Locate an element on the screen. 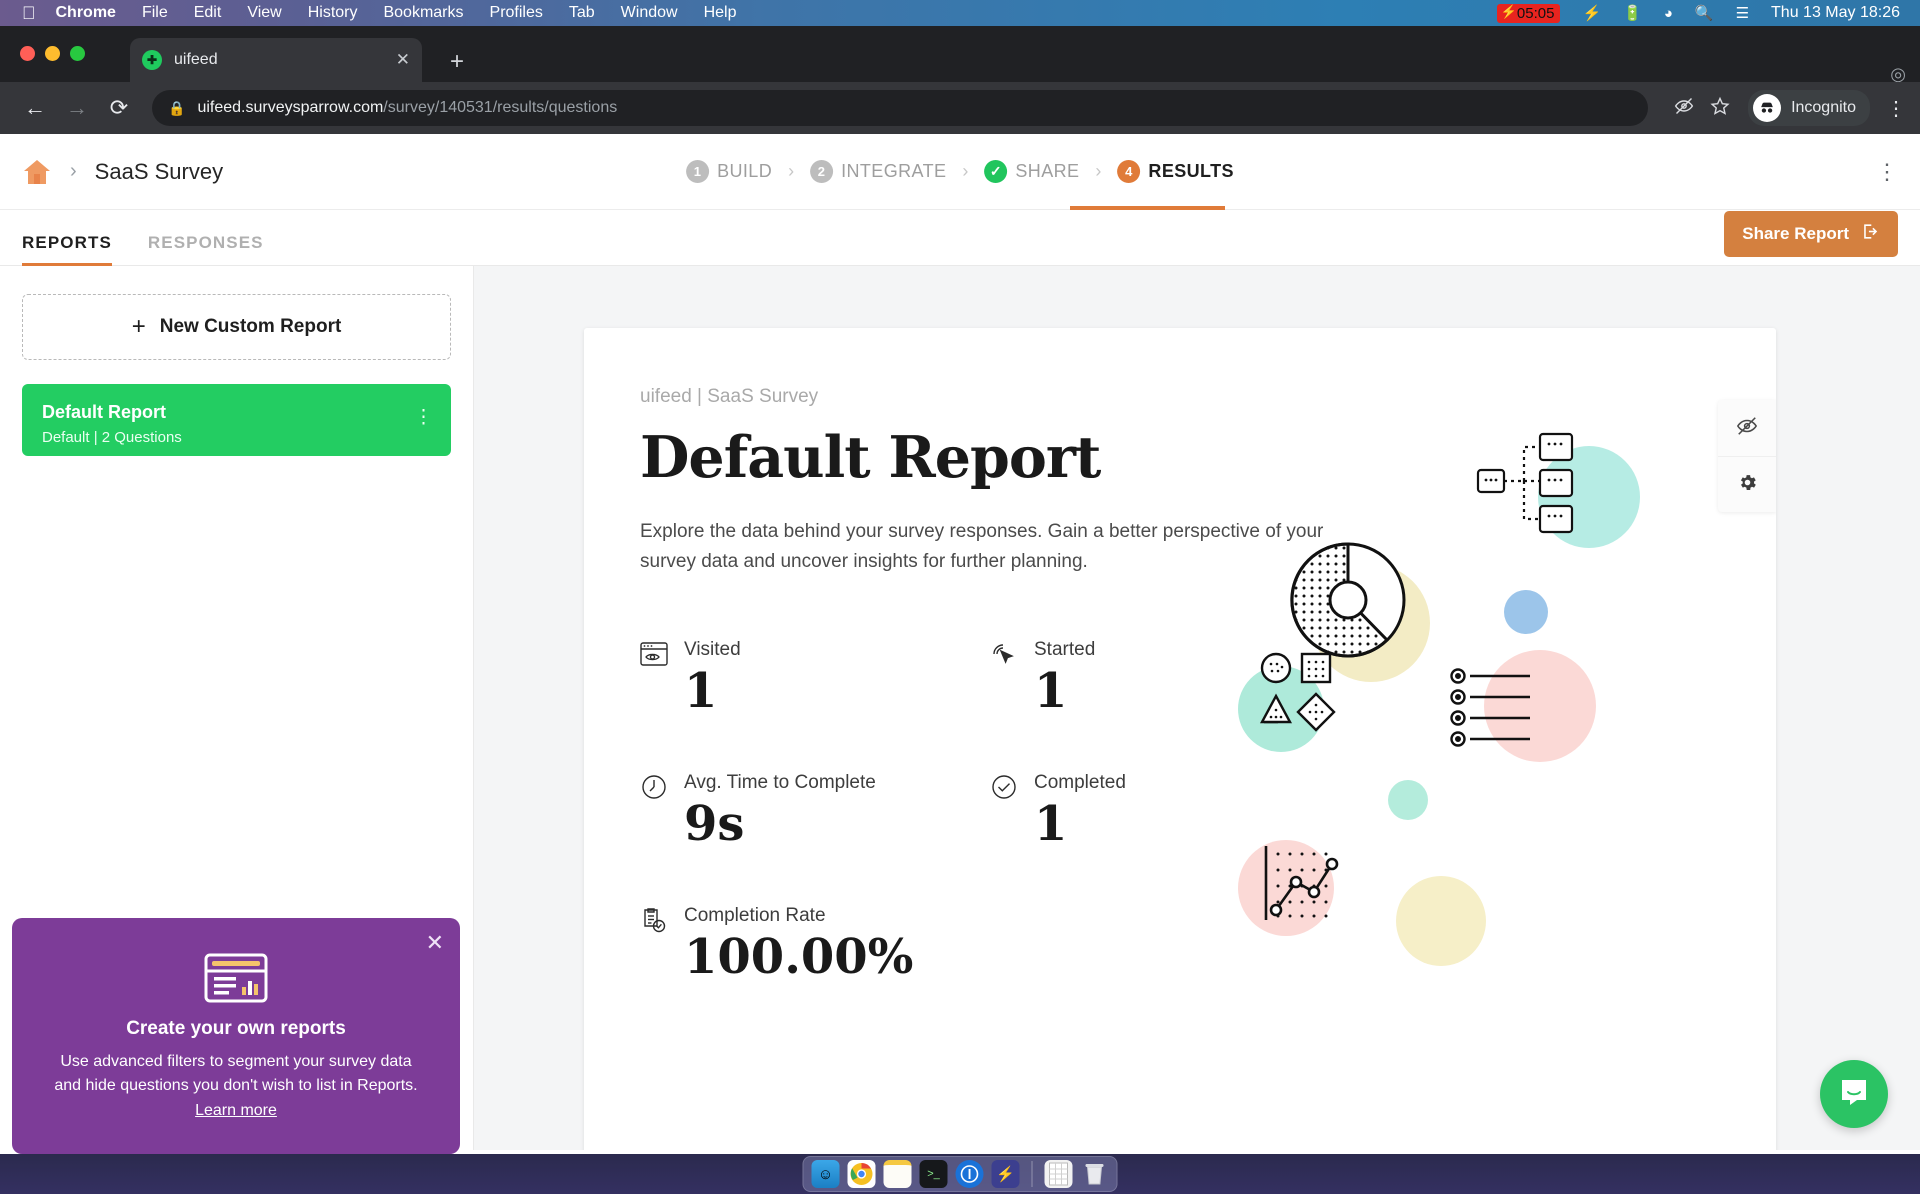 Image resolution: width=1920 pixels, height=1194 pixels. battery-charging-icon: 🔋 is located at coordinates (1632, 13).